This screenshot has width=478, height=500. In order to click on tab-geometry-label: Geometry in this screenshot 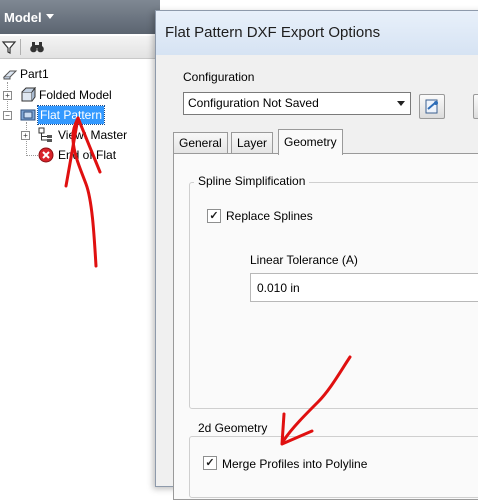, I will do `click(310, 142)`.